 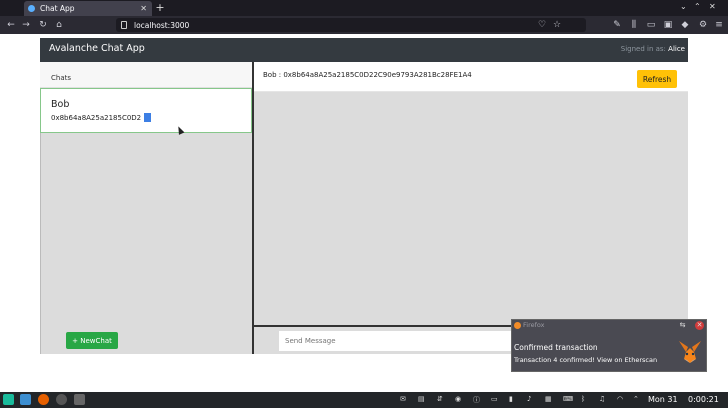 What do you see at coordinates (682, 325) in the screenshot?
I see `notification-settings-icon: ⇆` at bounding box center [682, 325].